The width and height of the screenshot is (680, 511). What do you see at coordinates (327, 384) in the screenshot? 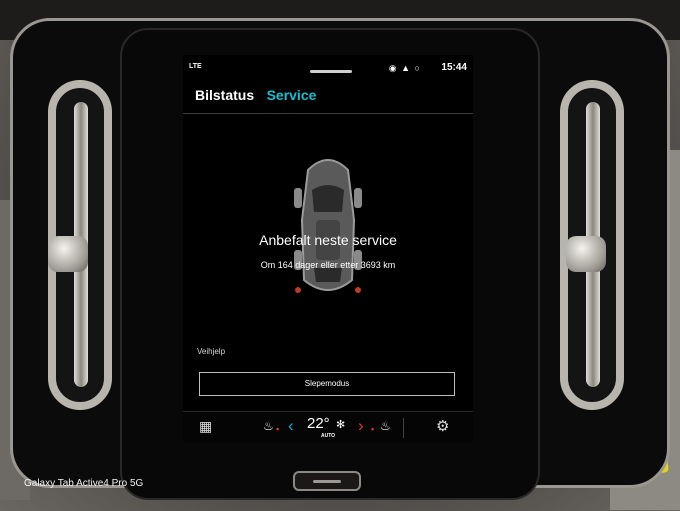
I see `tow-mode-button: Slepemodus` at bounding box center [327, 384].